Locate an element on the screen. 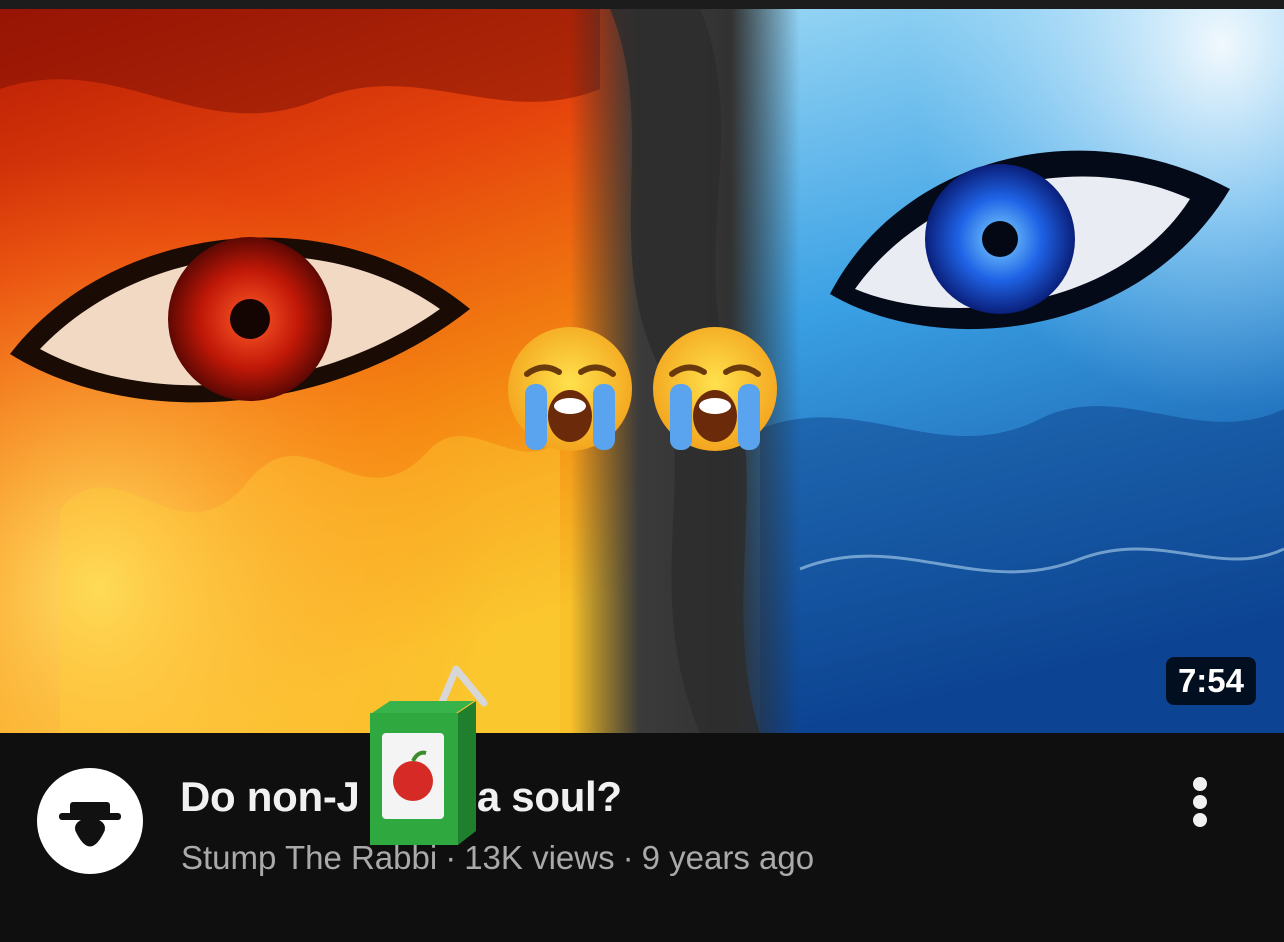 The width and height of the screenshot is (1284, 942). duration-badge: 7:54 is located at coordinates (1210, 680).